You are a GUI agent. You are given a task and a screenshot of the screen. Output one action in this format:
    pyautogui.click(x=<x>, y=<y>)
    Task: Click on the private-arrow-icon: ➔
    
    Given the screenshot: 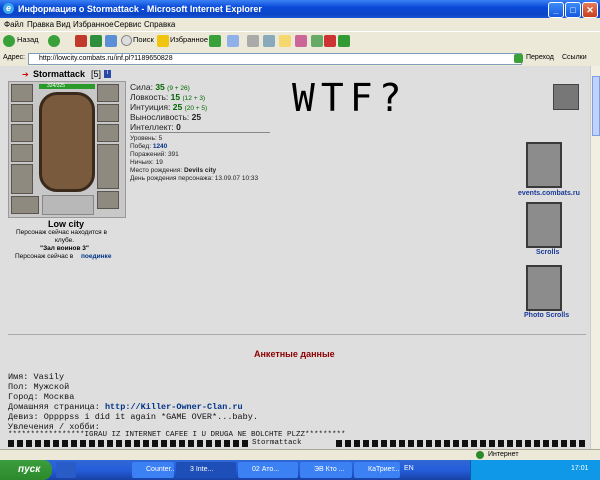 What is the action you would take?
    pyautogui.click(x=25, y=74)
    